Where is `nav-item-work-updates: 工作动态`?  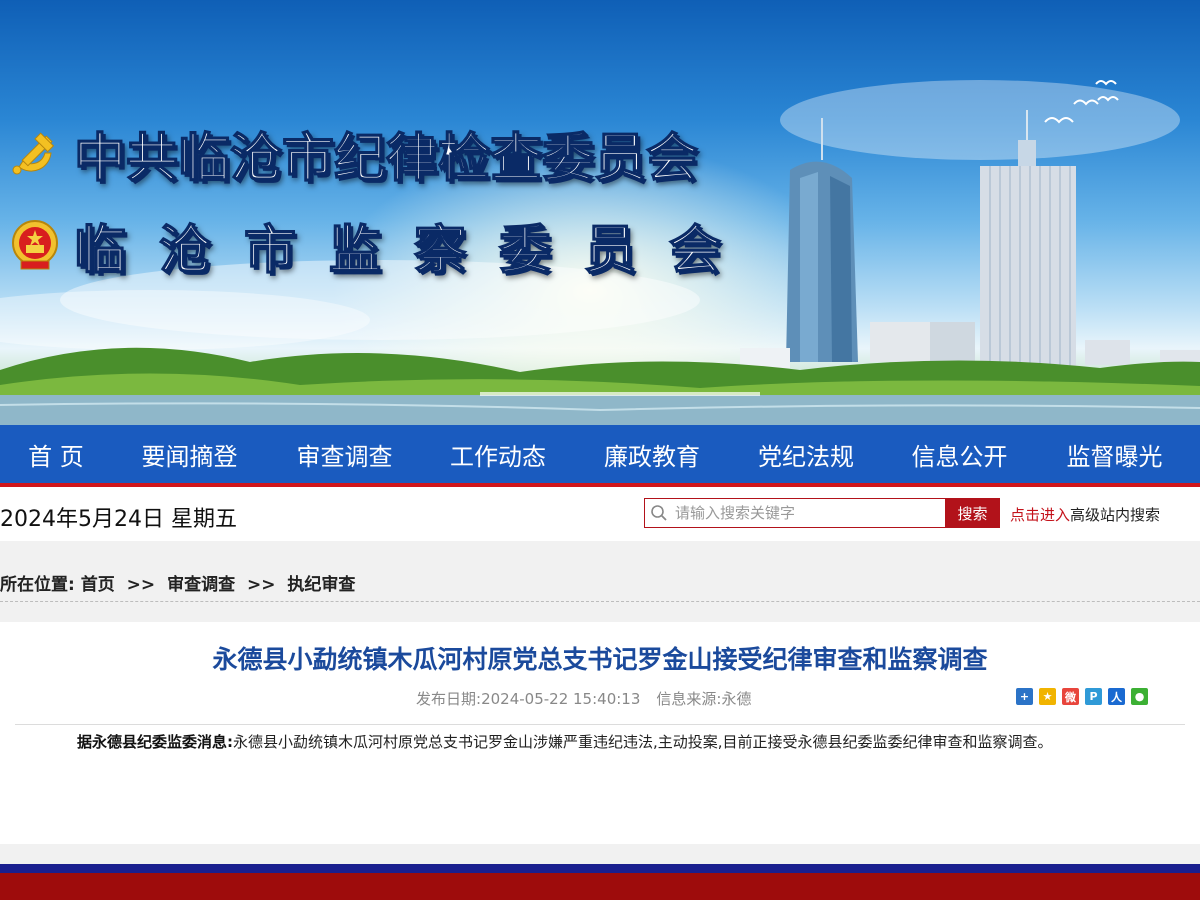
nav-item-work-updates: 工作动态 is located at coordinates (498, 454).